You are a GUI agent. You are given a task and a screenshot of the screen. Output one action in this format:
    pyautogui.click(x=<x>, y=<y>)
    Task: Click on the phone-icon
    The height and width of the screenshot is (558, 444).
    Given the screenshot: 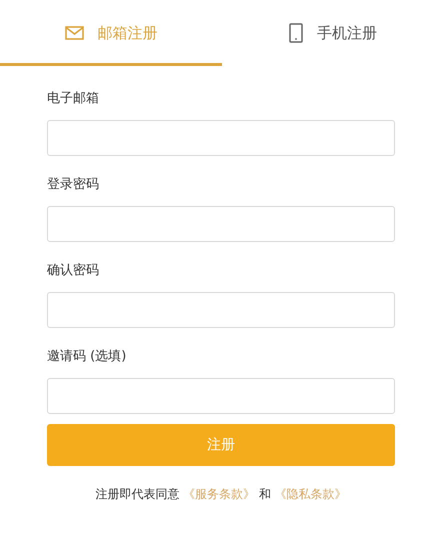 What is the action you would take?
    pyautogui.click(x=296, y=33)
    